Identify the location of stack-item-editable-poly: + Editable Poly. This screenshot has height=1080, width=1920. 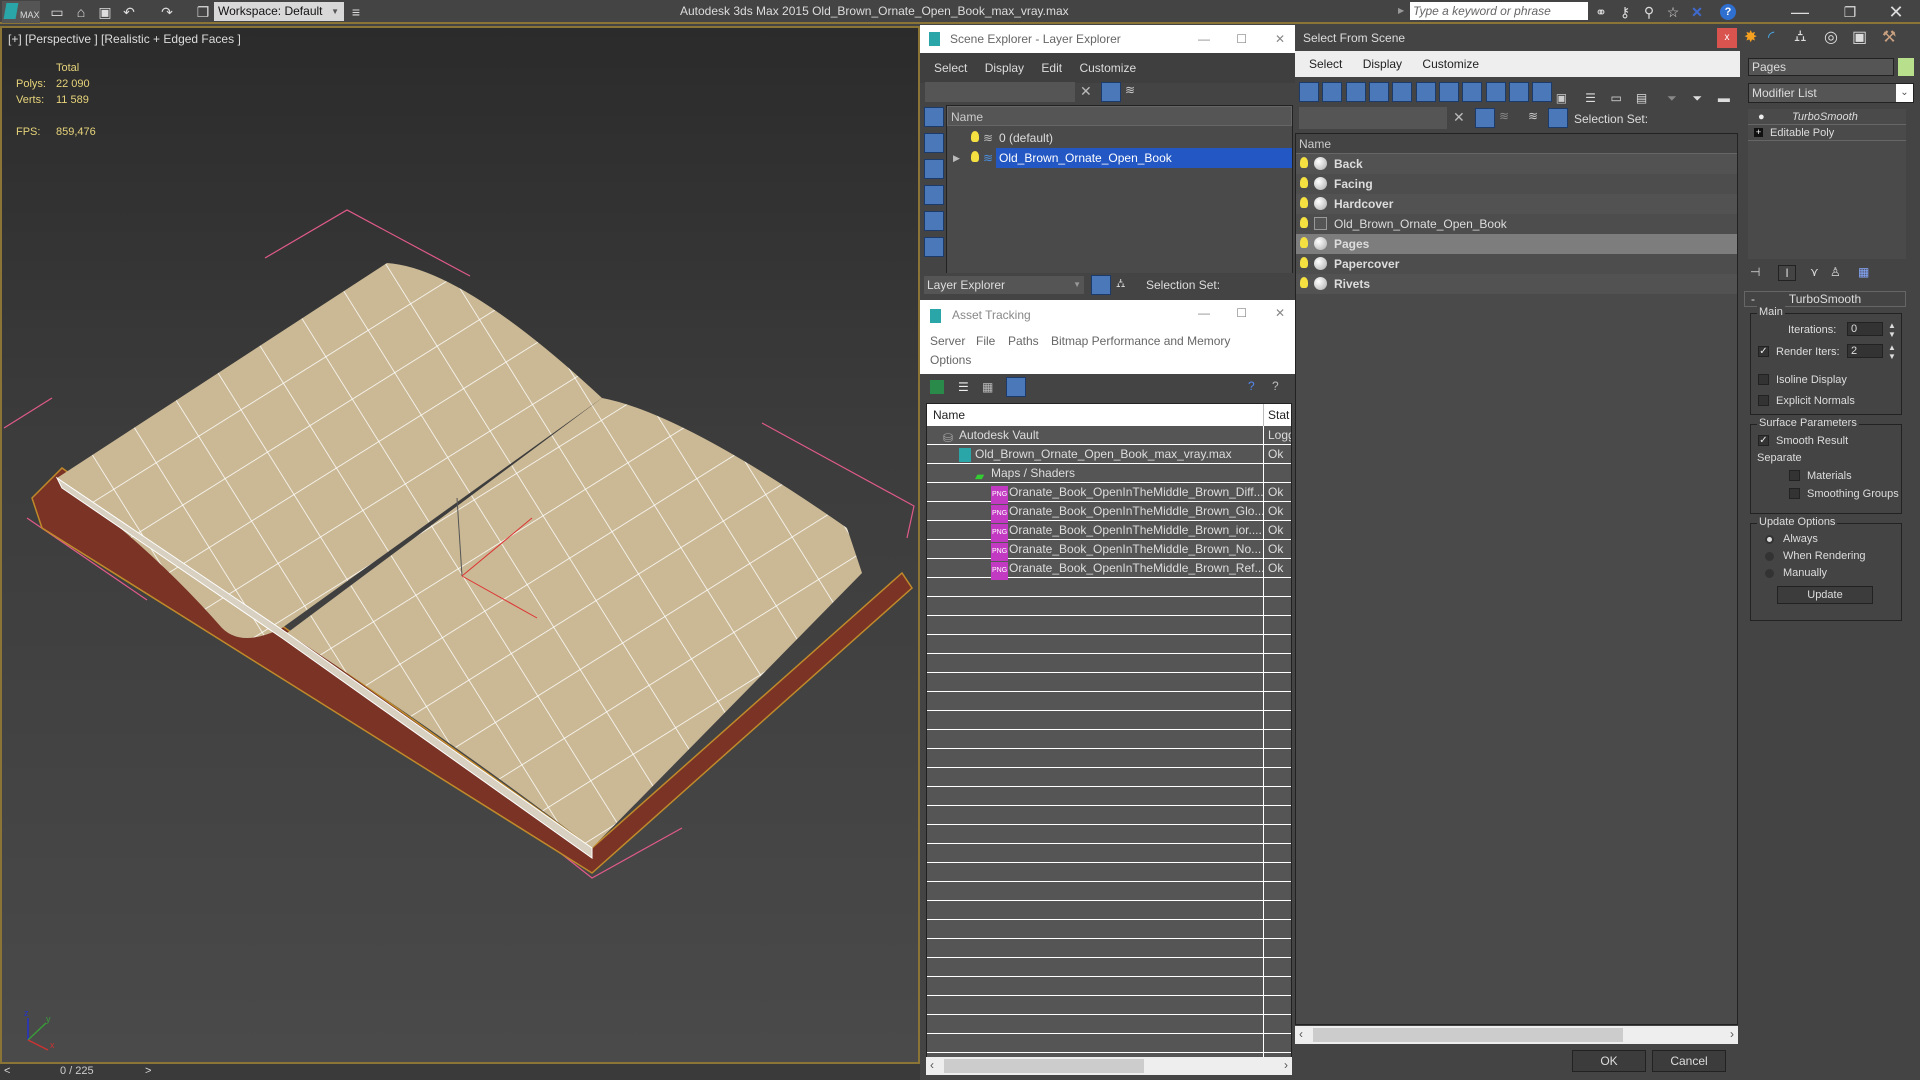
(1827, 133).